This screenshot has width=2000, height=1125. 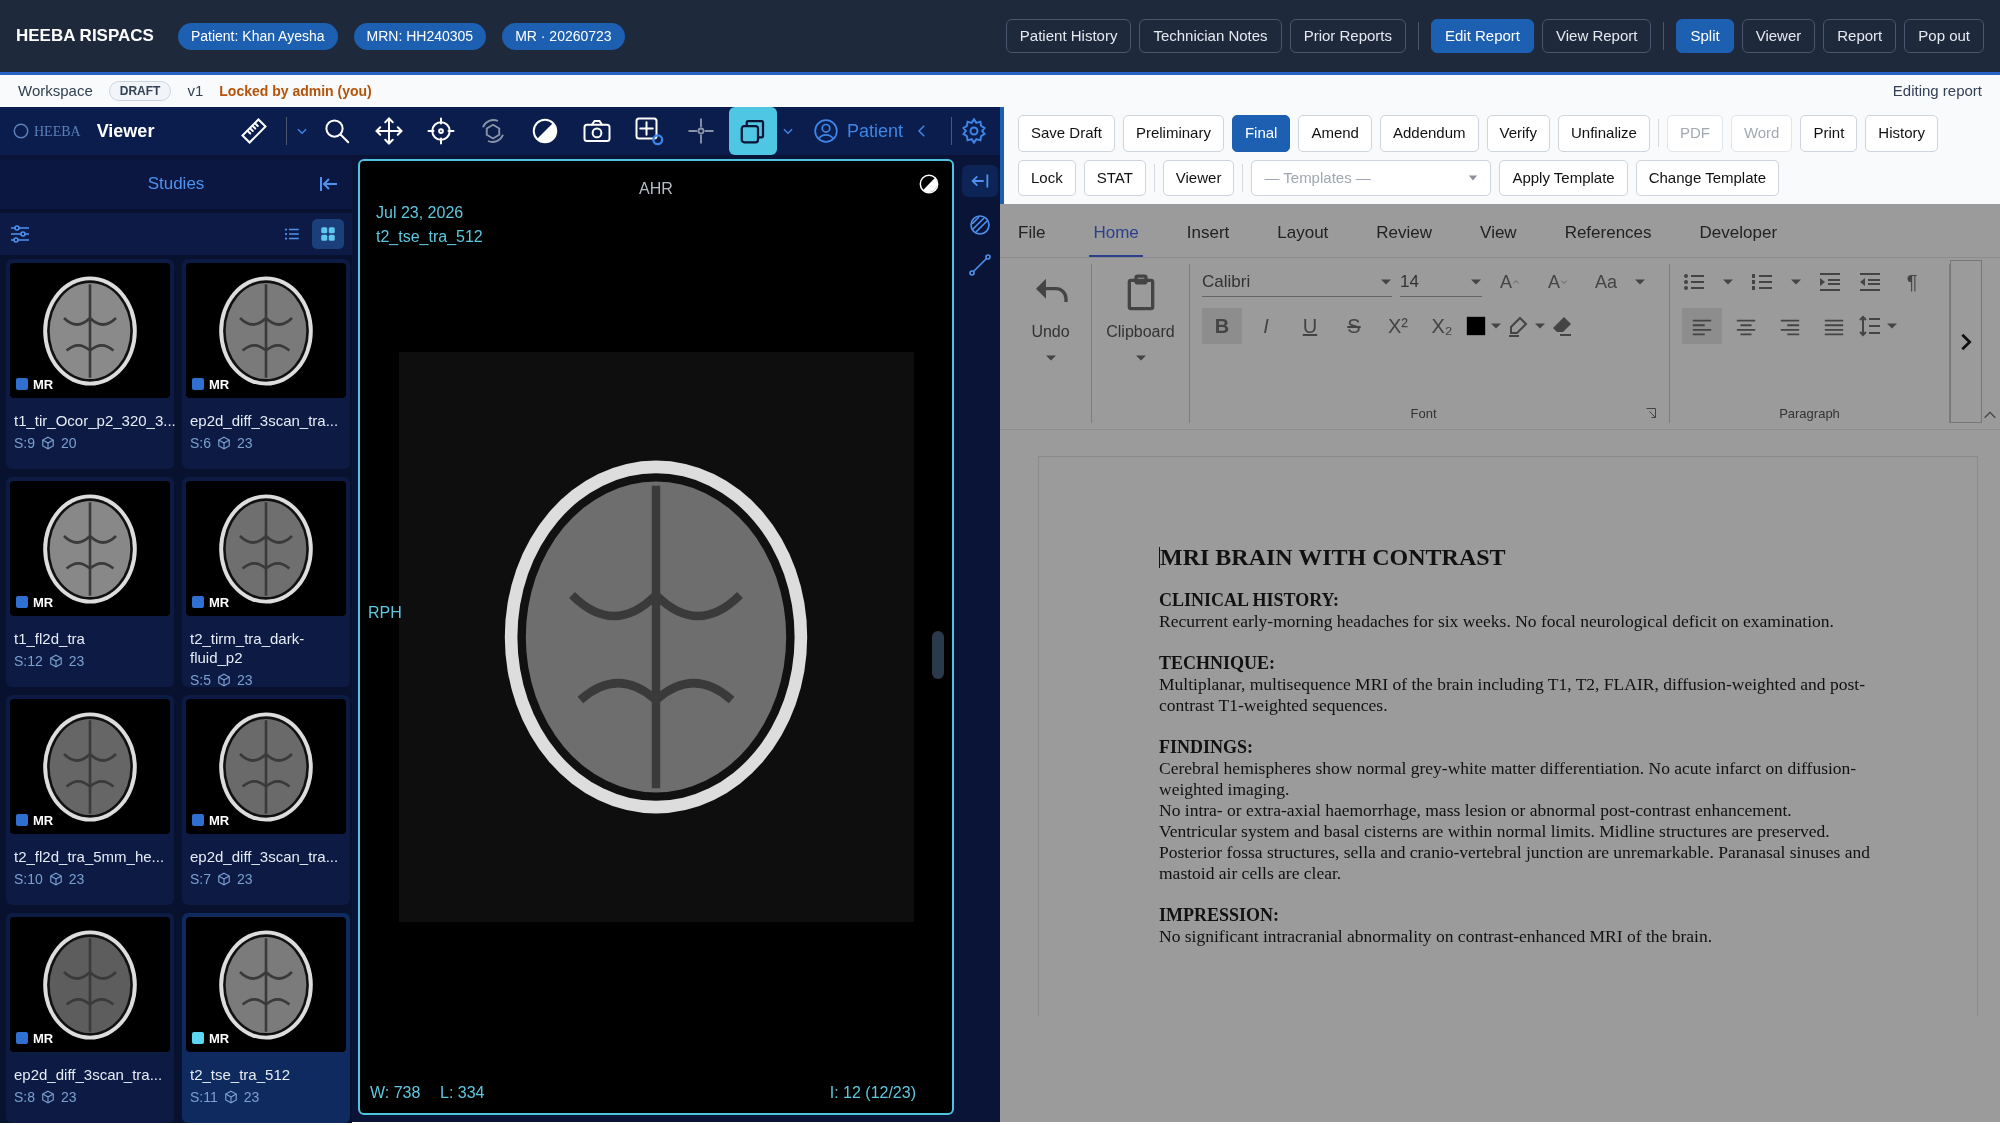 I want to click on header-button: Split, so click(x=1705, y=36).